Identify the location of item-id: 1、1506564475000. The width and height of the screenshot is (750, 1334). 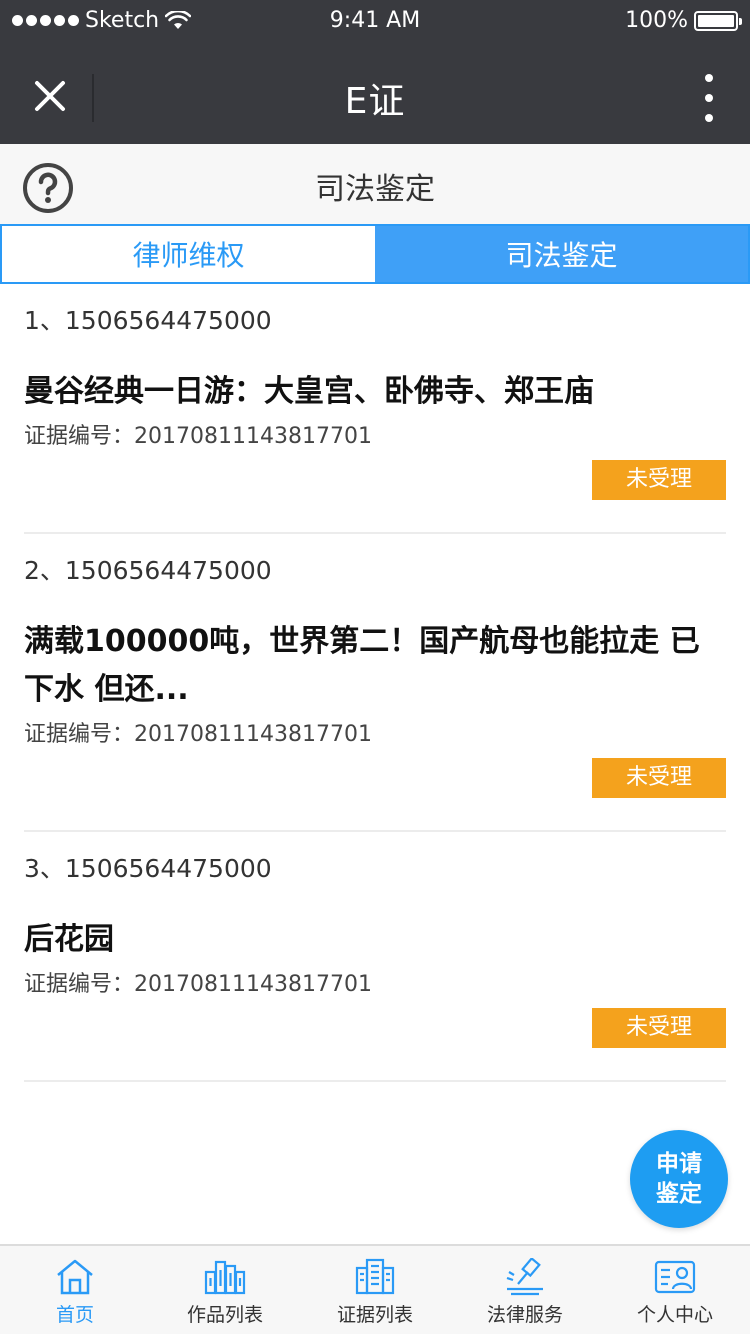
(148, 320).